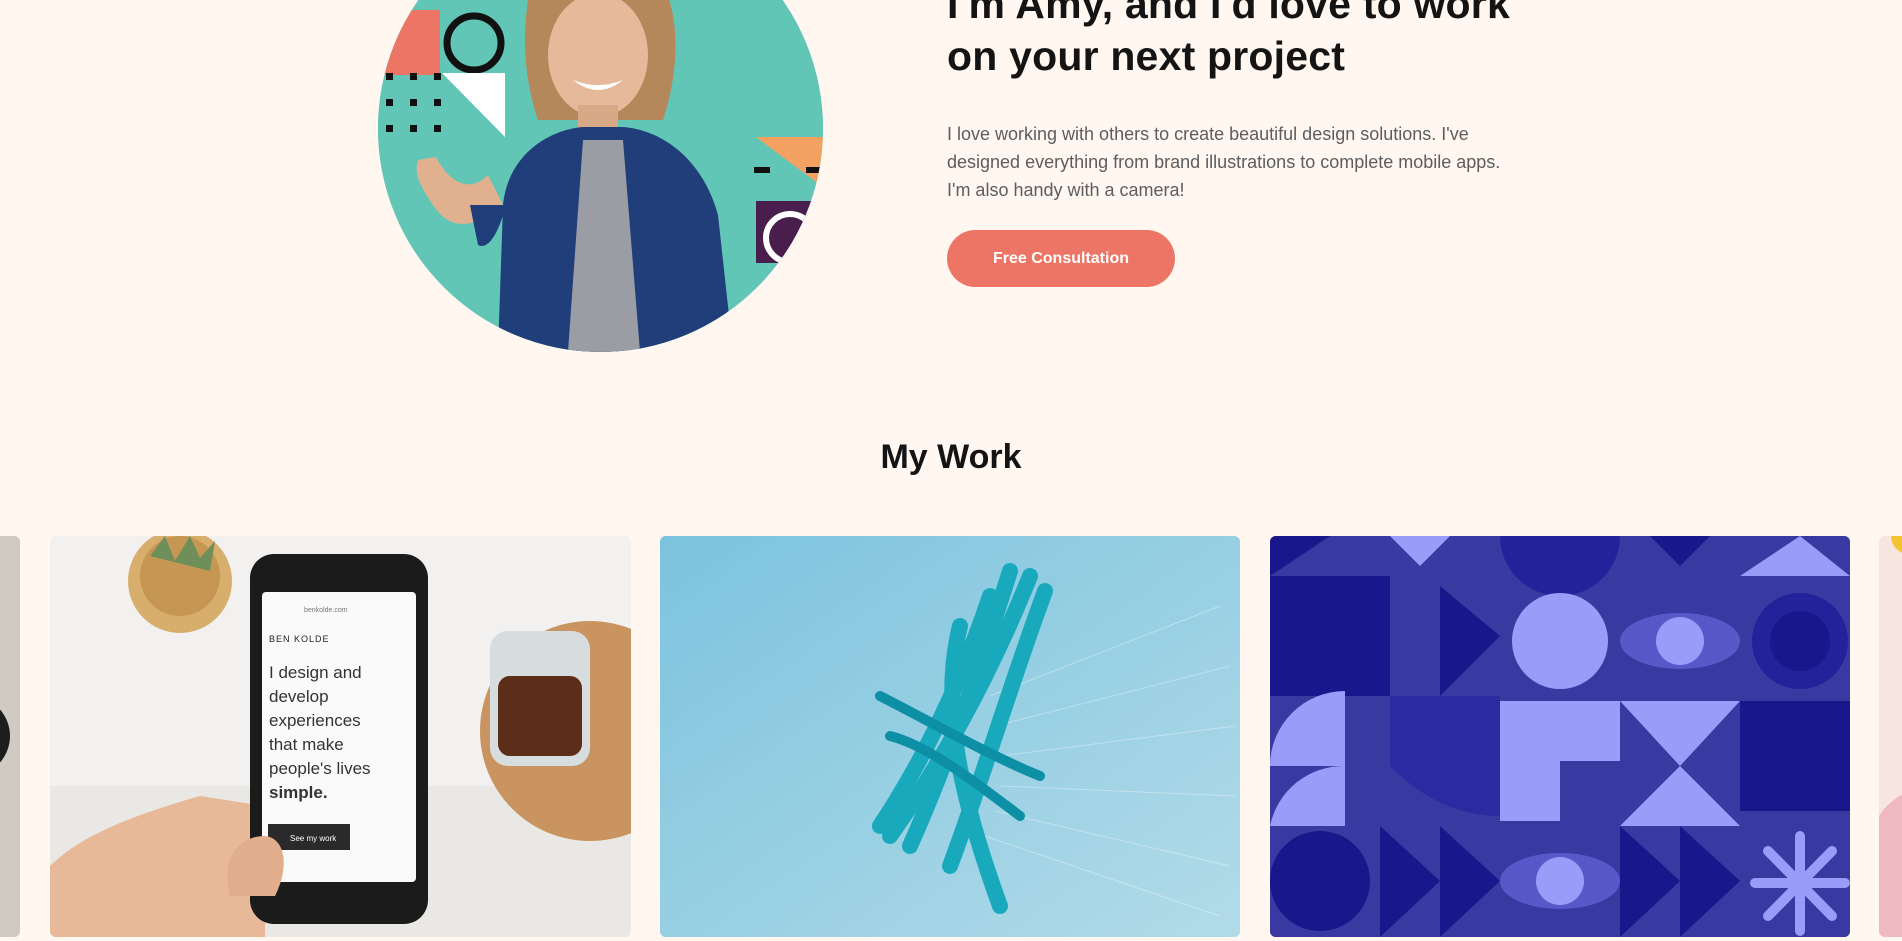 This screenshot has width=1902, height=941. I want to click on partial-left-image, so click(10, 736).